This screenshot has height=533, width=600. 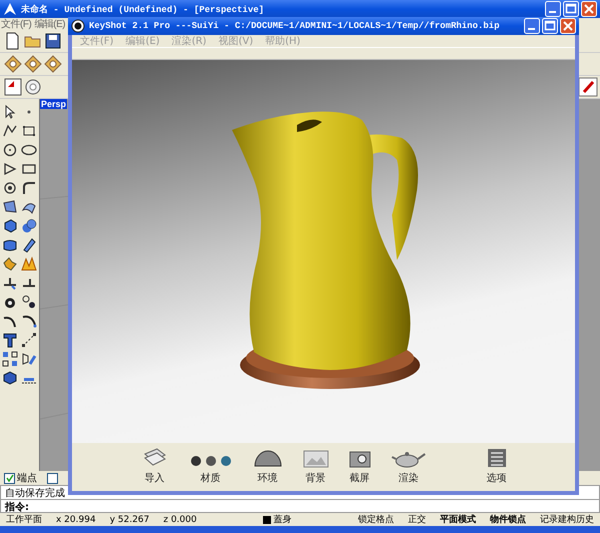 I want to click on cplane-label: 工作平面, so click(x=24, y=520).